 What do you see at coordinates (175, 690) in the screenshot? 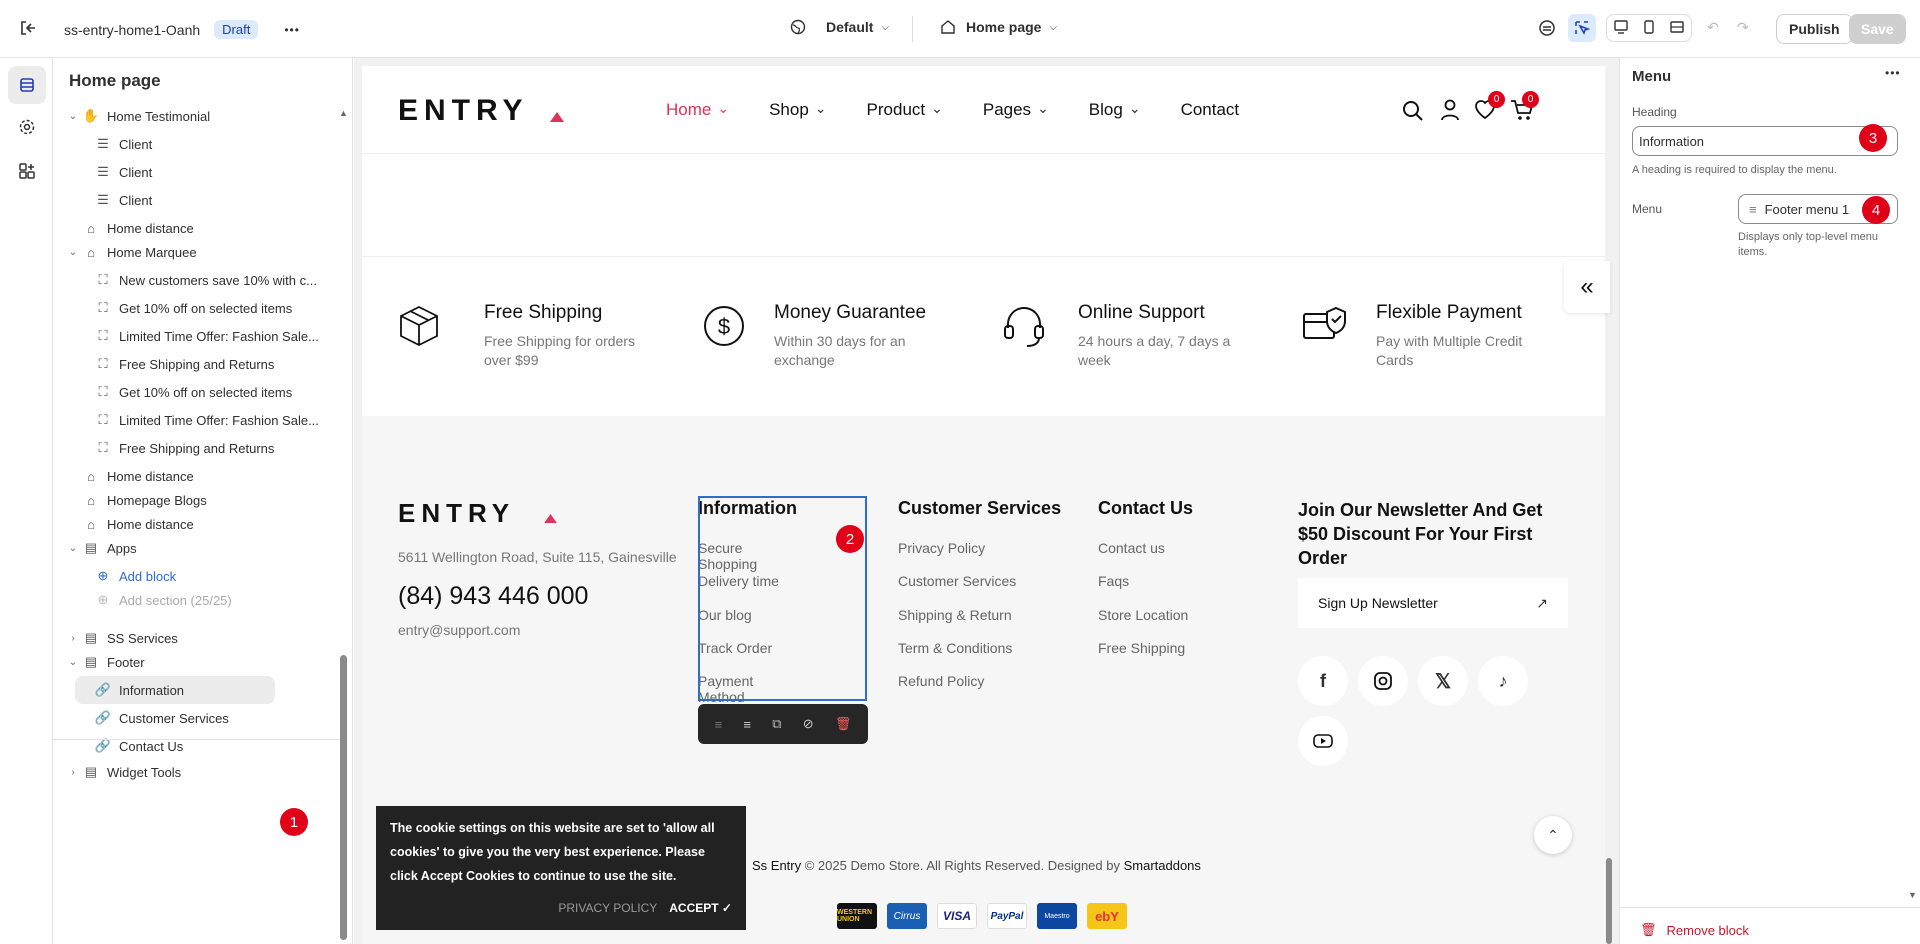
I see `tree-item: 🔗 Information` at bounding box center [175, 690].